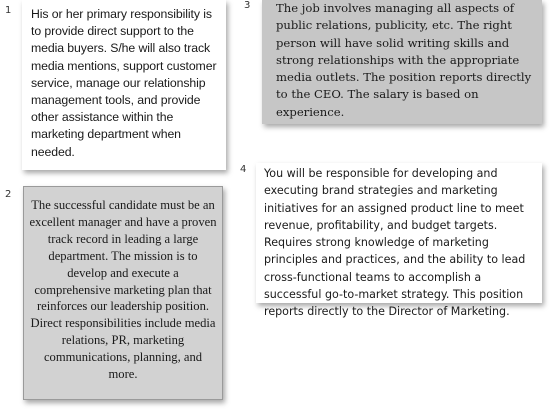 This screenshot has height=411, width=554. Describe the element at coordinates (243, 169) in the screenshot. I see `card-number-4: 4` at that location.